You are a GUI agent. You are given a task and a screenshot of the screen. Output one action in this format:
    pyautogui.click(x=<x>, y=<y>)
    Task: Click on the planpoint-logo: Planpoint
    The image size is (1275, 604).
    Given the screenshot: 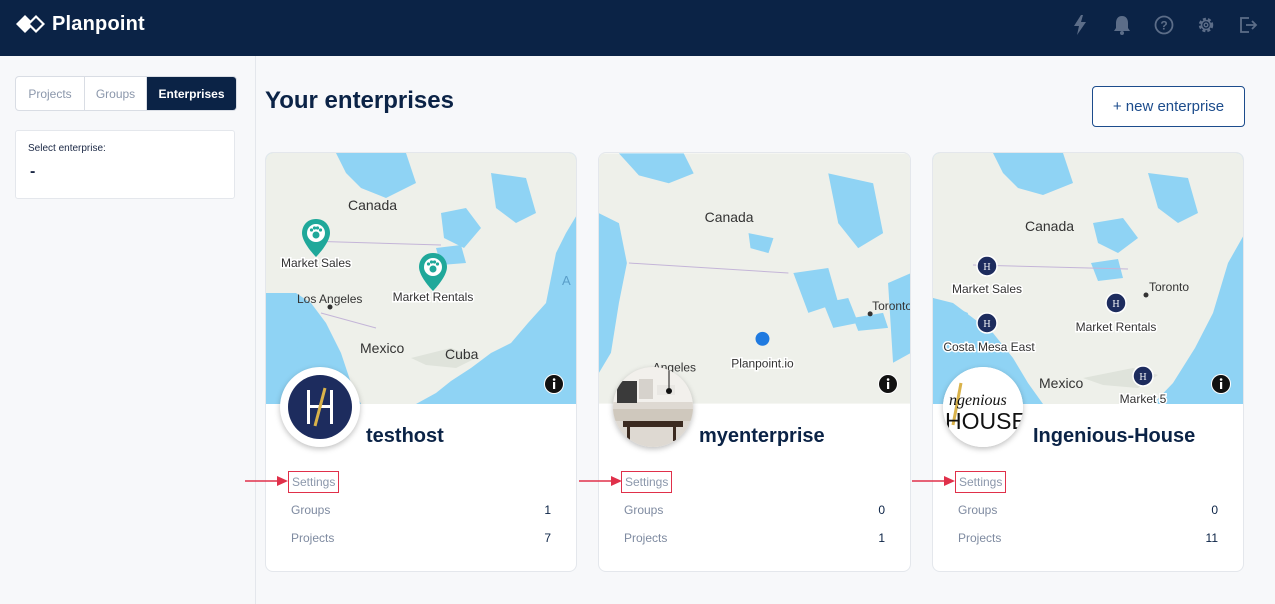 What is the action you would take?
    pyautogui.click(x=79, y=24)
    